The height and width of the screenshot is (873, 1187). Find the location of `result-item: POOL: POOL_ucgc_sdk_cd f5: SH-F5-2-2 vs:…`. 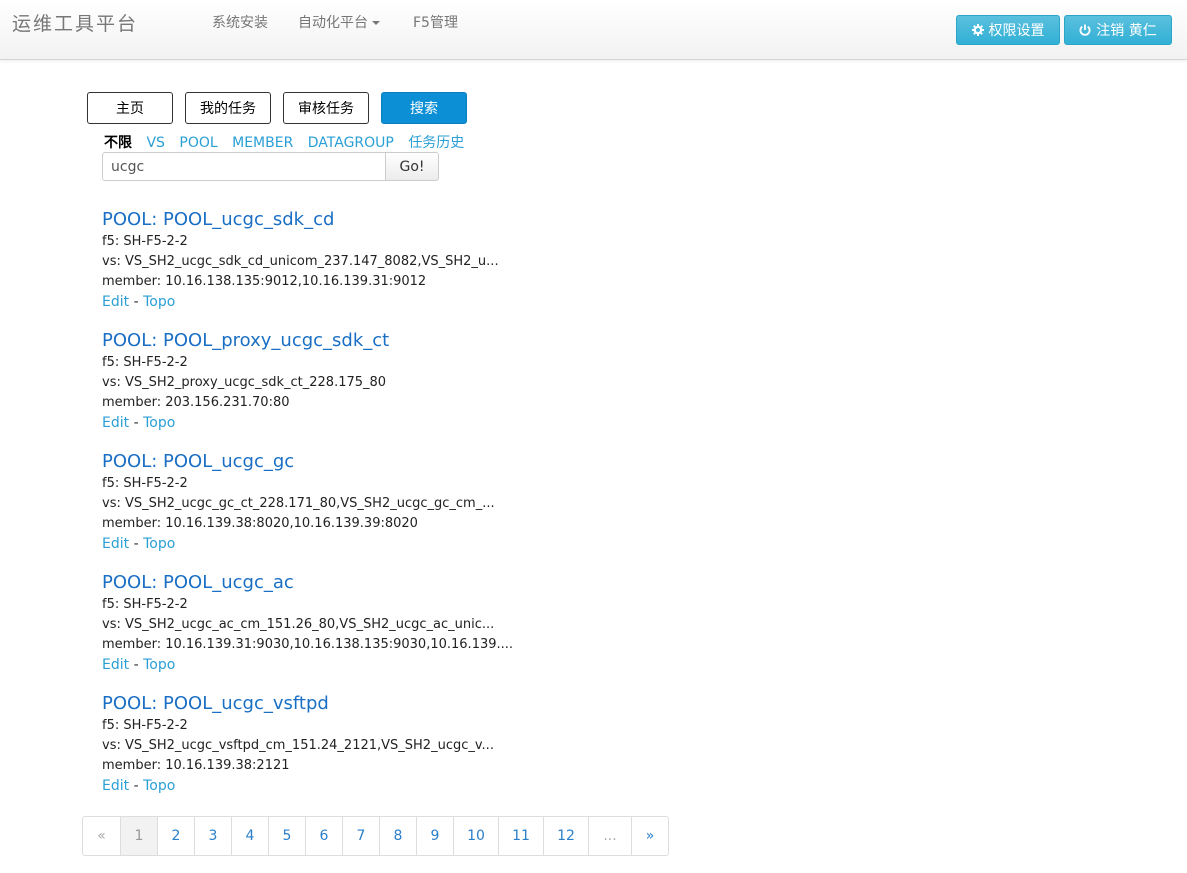

result-item: POOL: POOL_ucgc_sdk_cd f5: SH-F5-2-2 vs:… is located at coordinates (312, 268).